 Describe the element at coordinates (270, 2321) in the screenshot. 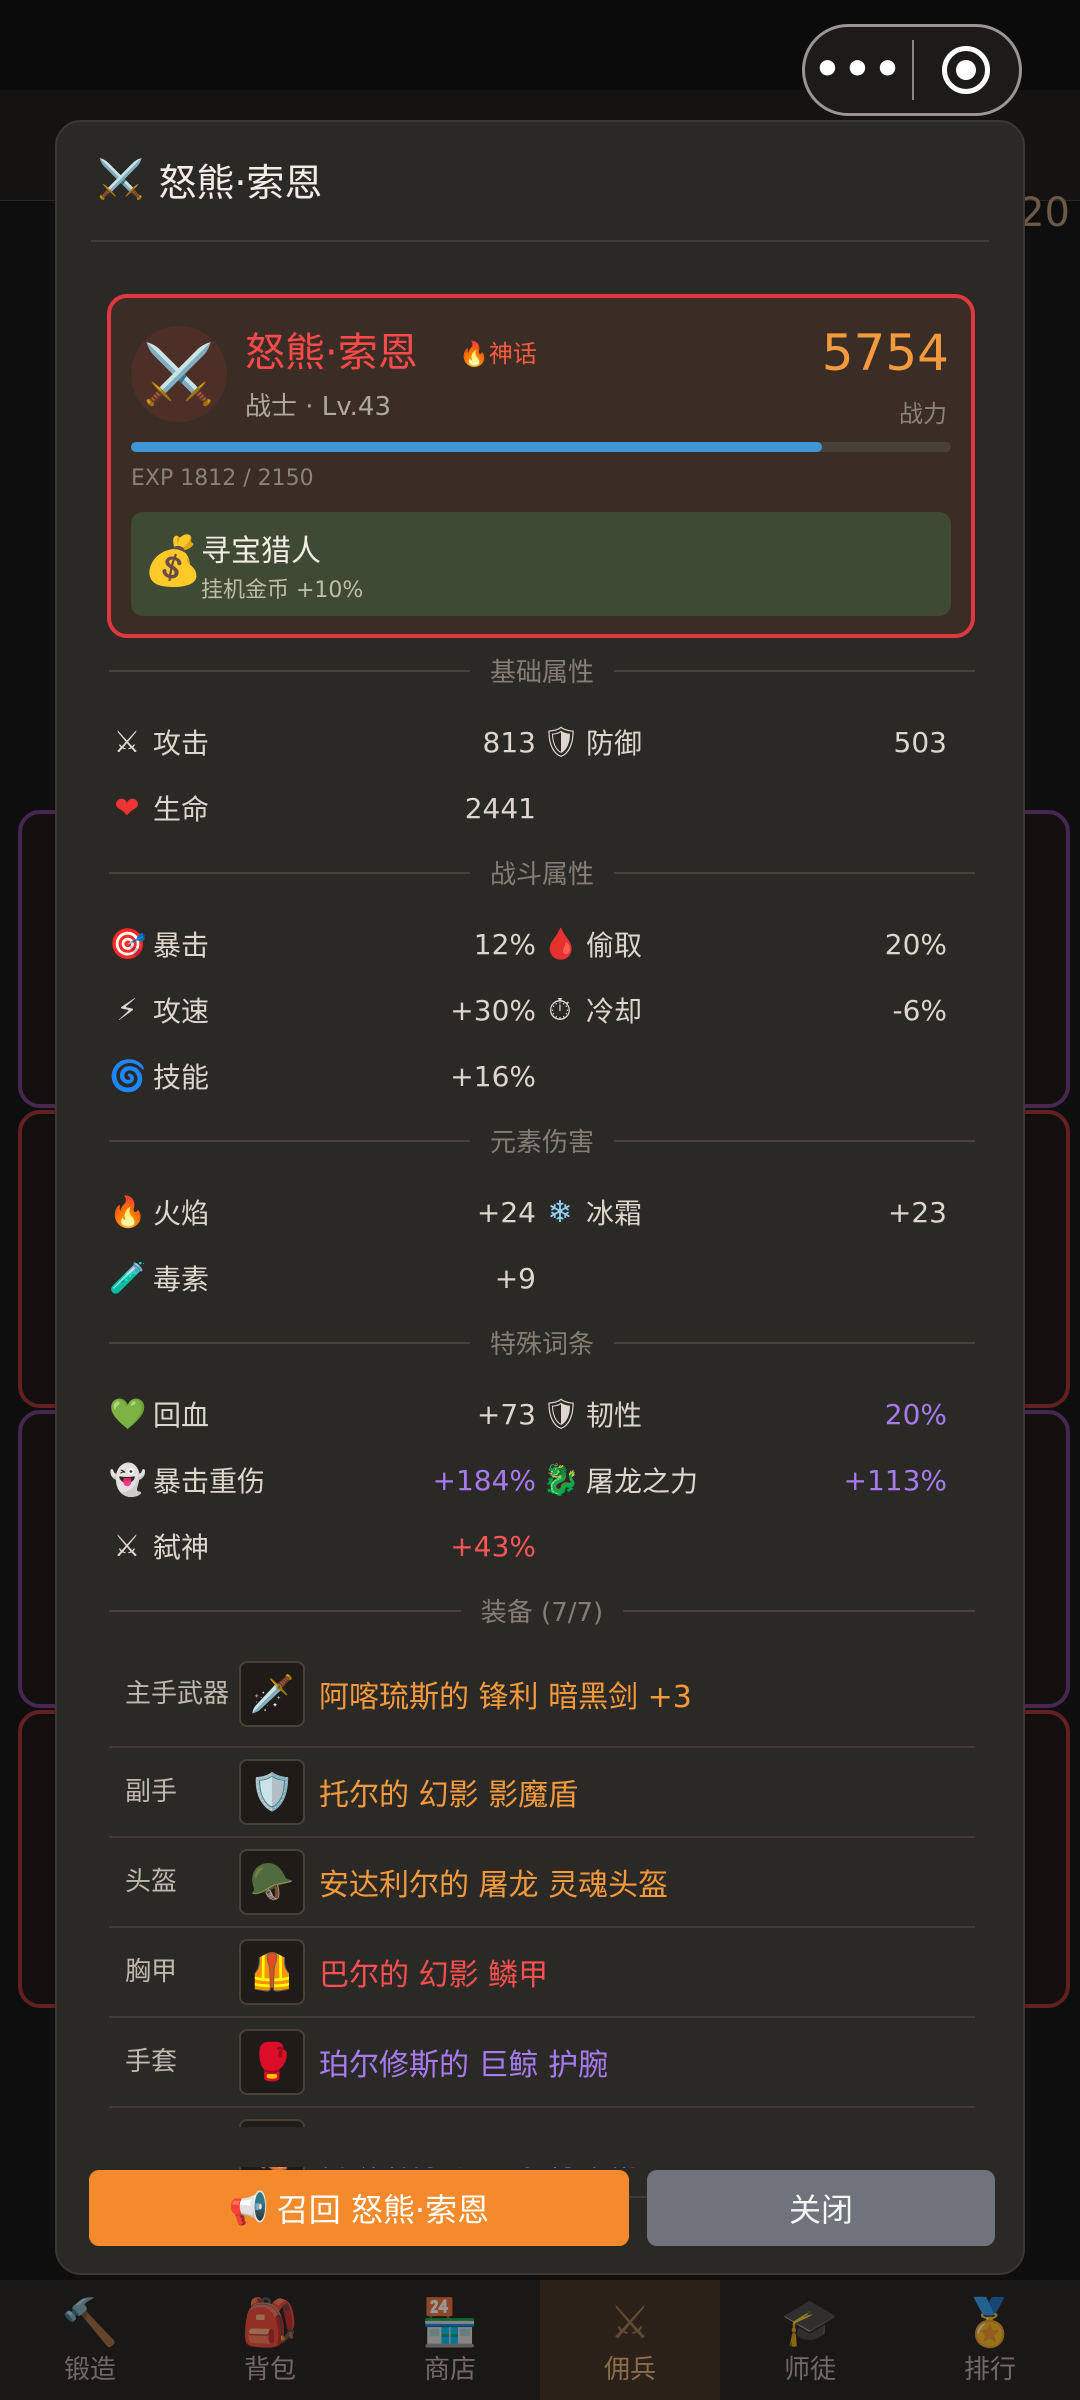

I see `backpack-icon: 🎒` at that location.